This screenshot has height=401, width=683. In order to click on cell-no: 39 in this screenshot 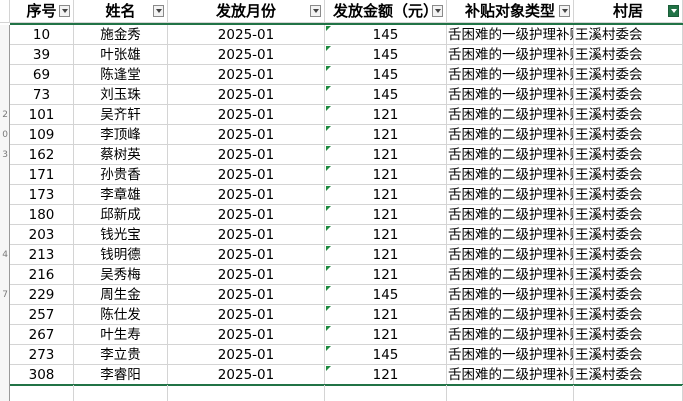, I will do `click(42, 55)`.